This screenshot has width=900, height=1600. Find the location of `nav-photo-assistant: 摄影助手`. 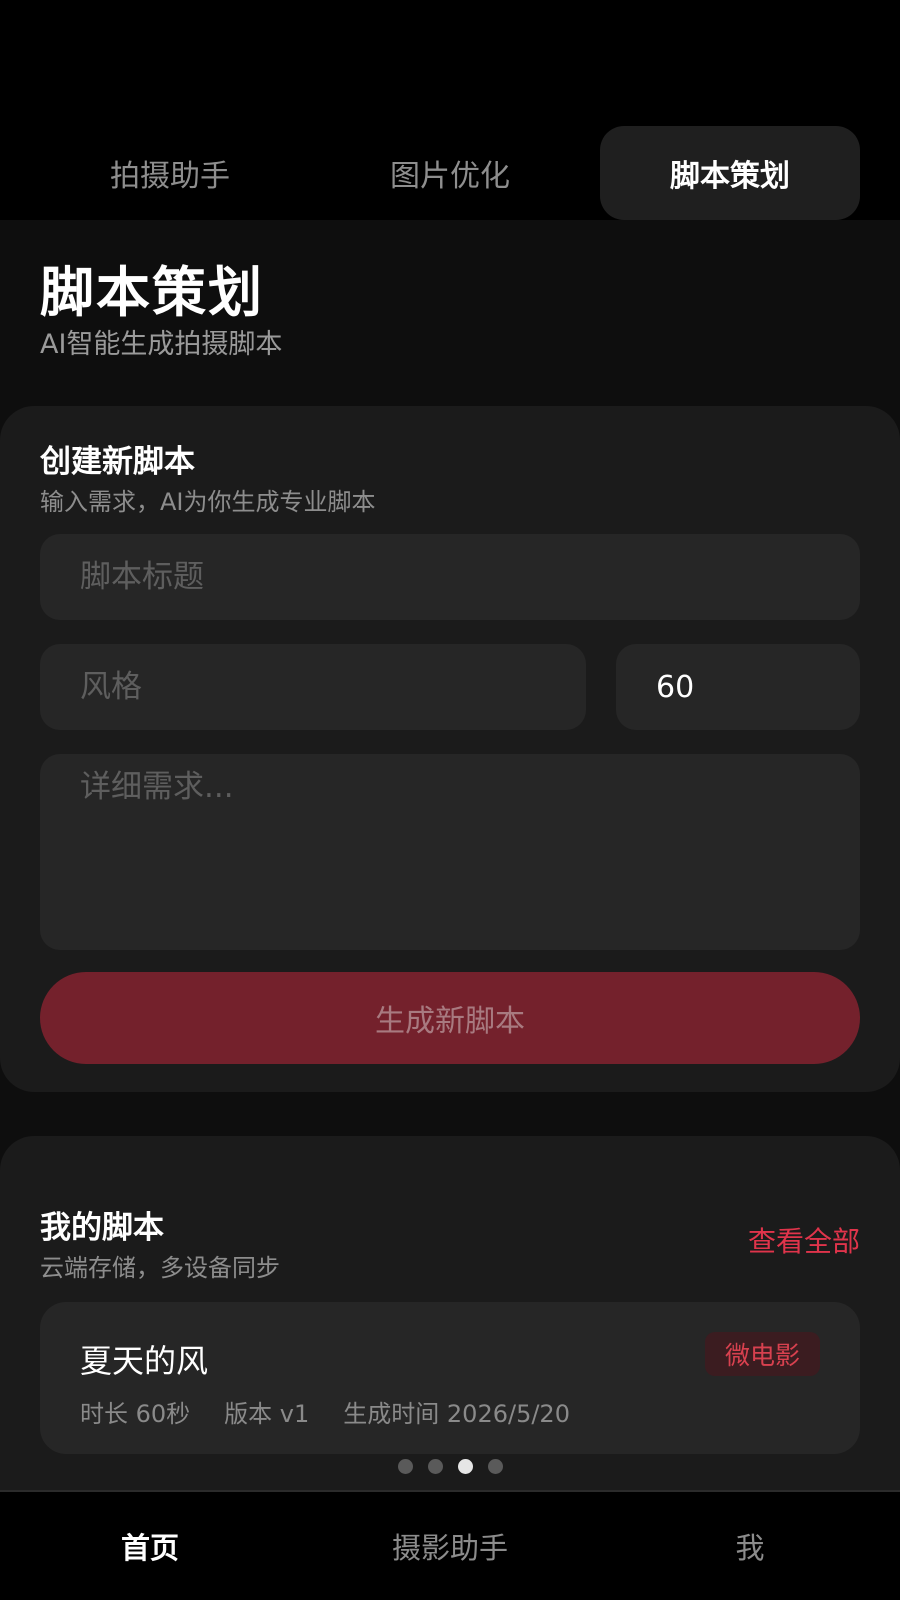

nav-photo-assistant: 摄影助手 is located at coordinates (450, 1546).